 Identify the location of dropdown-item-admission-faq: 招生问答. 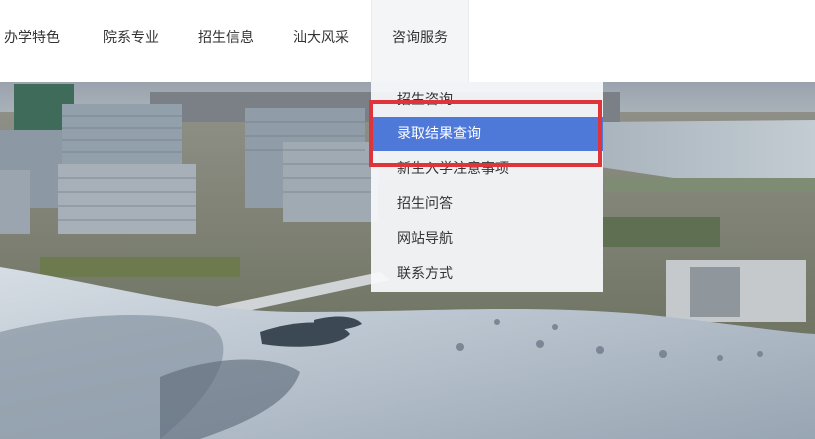
(487, 204).